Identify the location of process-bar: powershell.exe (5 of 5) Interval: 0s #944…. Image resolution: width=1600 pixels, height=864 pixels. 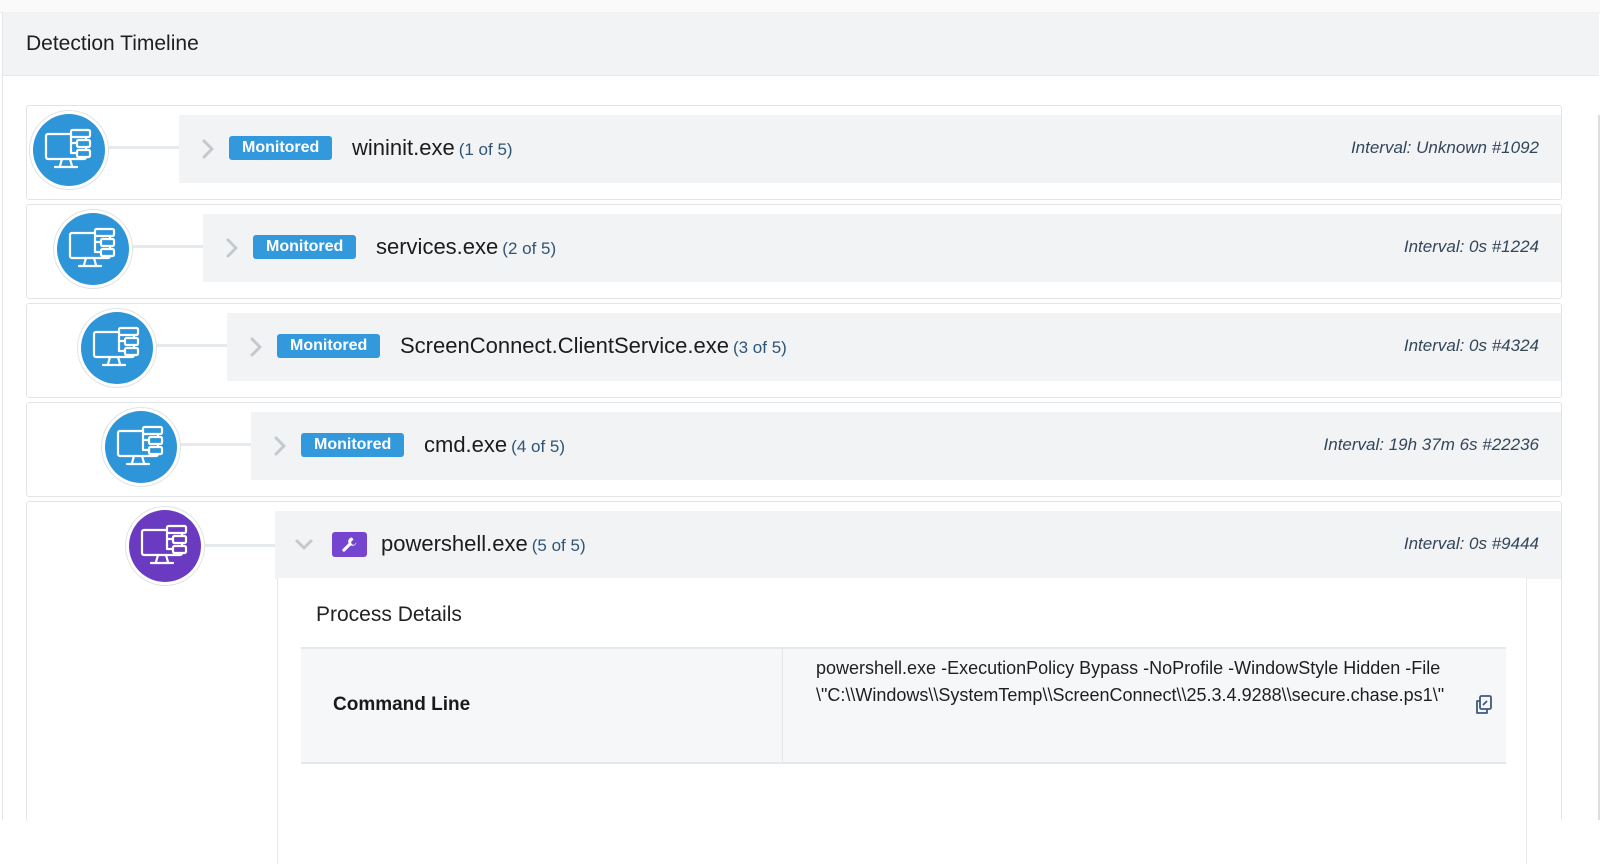
(918, 545).